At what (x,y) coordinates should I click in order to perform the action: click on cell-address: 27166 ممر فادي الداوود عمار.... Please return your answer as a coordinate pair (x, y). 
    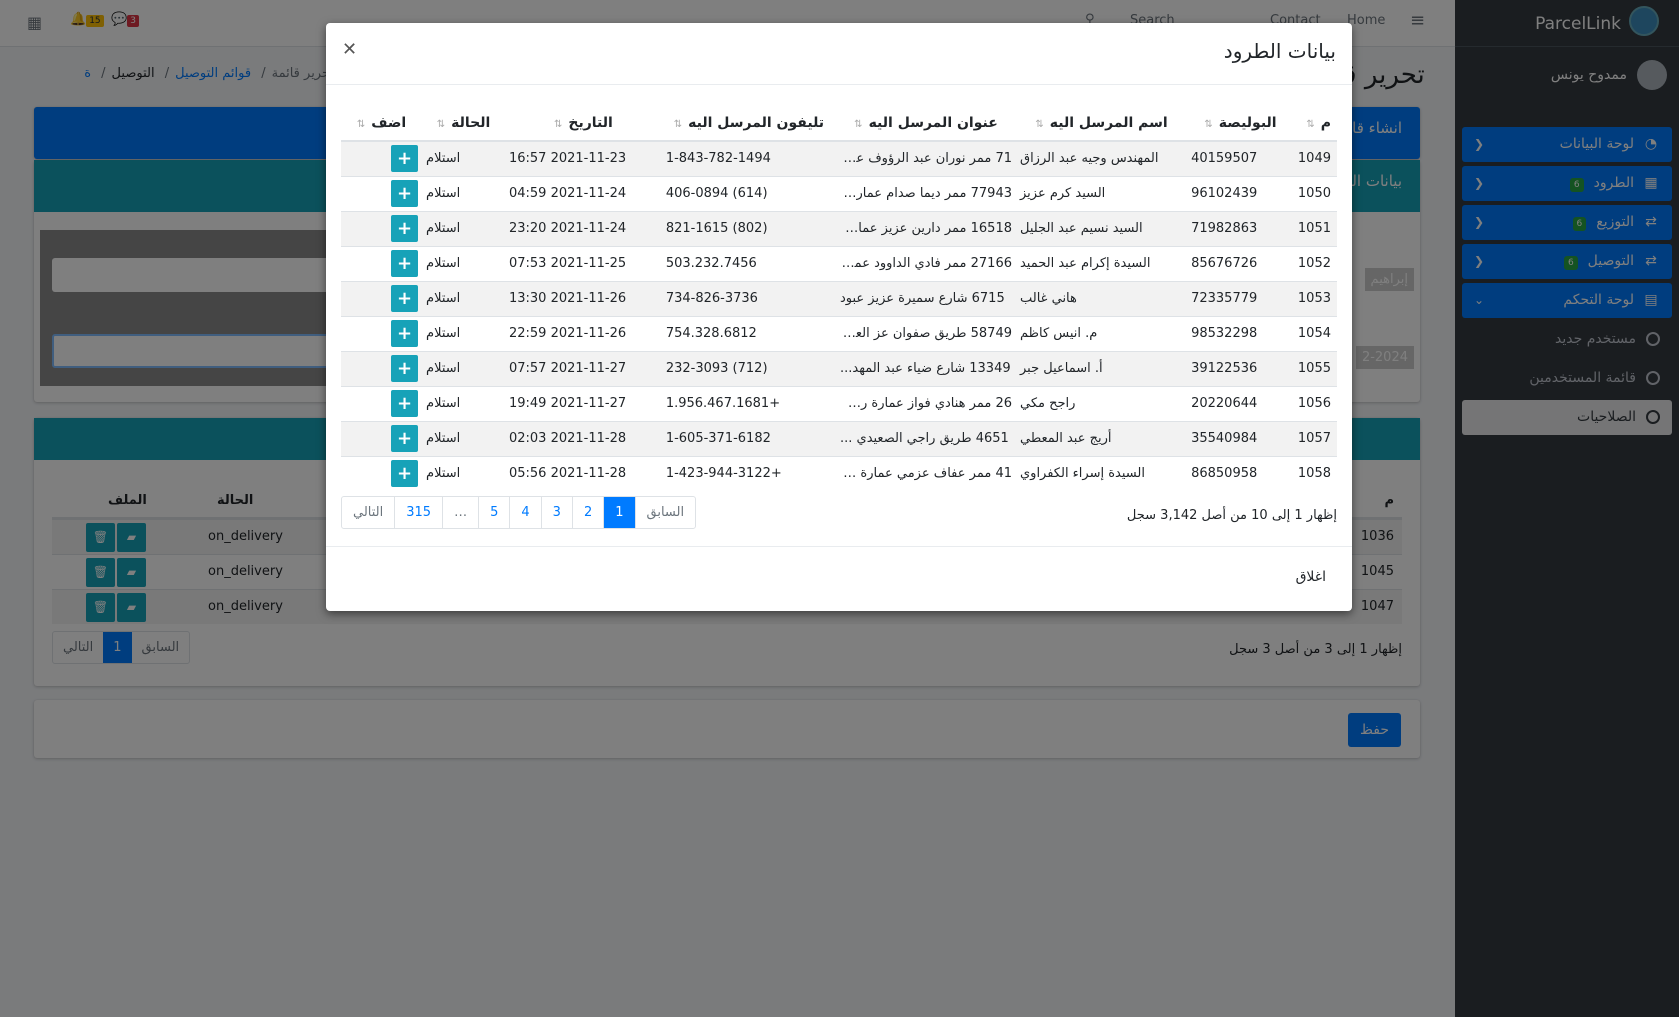
    Looking at the image, I should click on (925, 263).